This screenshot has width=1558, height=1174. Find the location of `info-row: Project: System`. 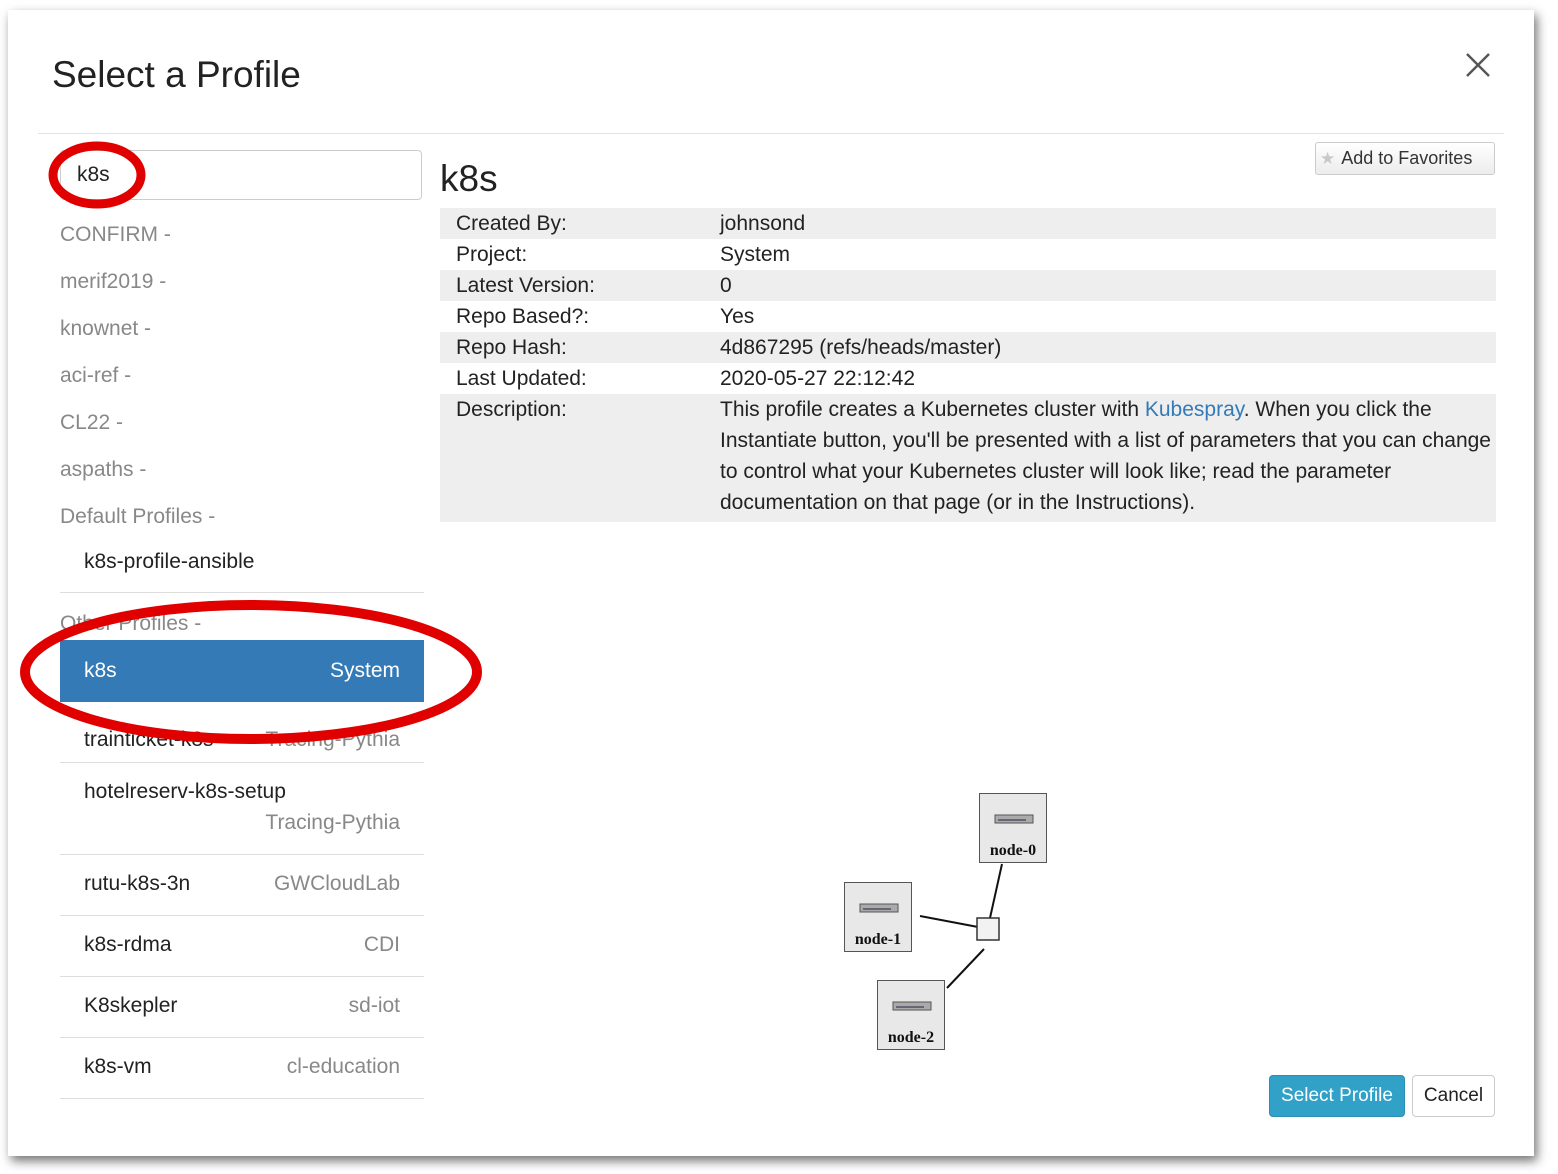

info-row: Project: System is located at coordinates (968, 254).